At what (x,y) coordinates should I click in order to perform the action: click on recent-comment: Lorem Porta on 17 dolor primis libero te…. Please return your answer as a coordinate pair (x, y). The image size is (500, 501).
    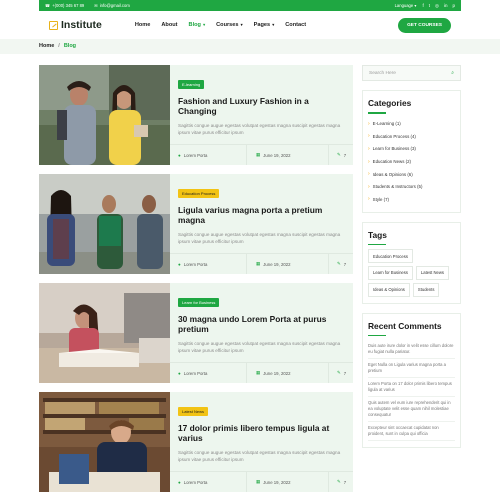
    Looking at the image, I should click on (411, 387).